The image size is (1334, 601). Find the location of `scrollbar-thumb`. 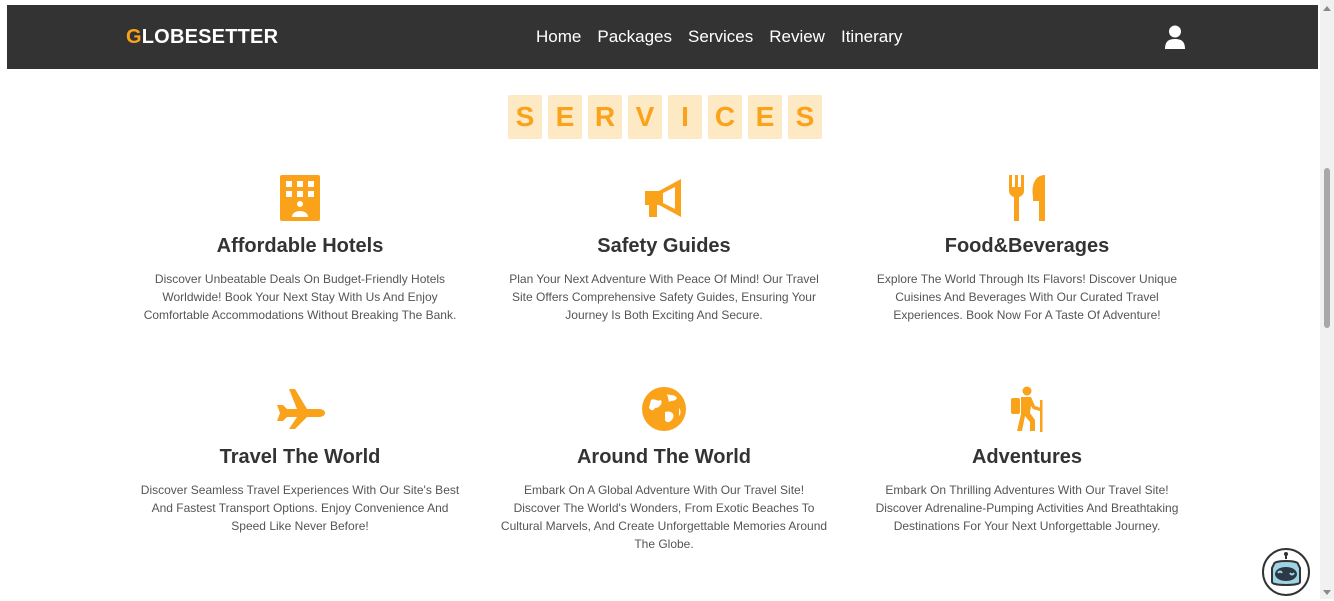

scrollbar-thumb is located at coordinates (1327, 248).